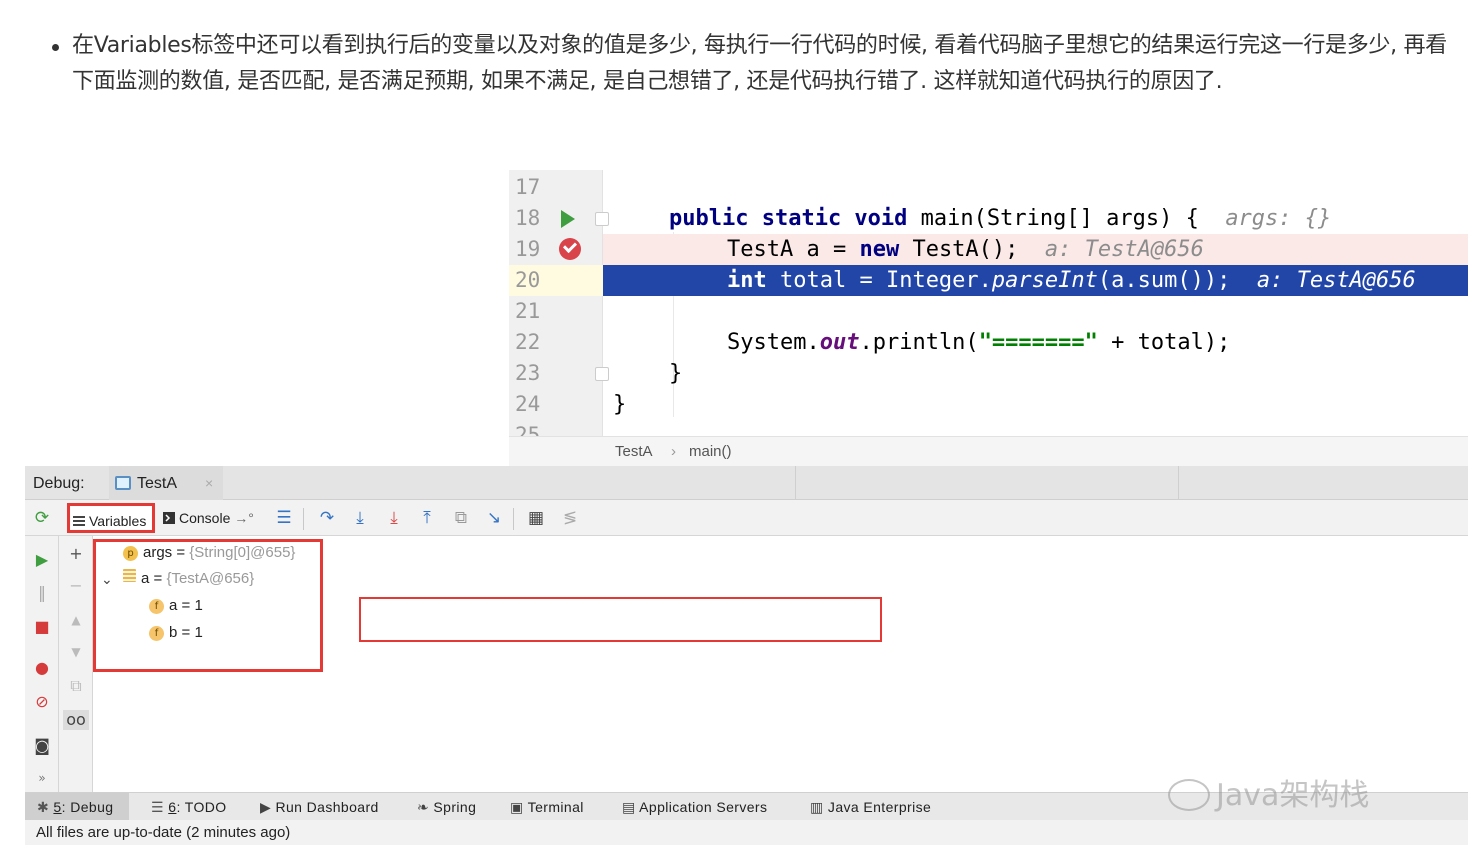 This screenshot has height=845, width=1468. Describe the element at coordinates (42, 560) in the screenshot. I see `resume-icon: ▶` at that location.